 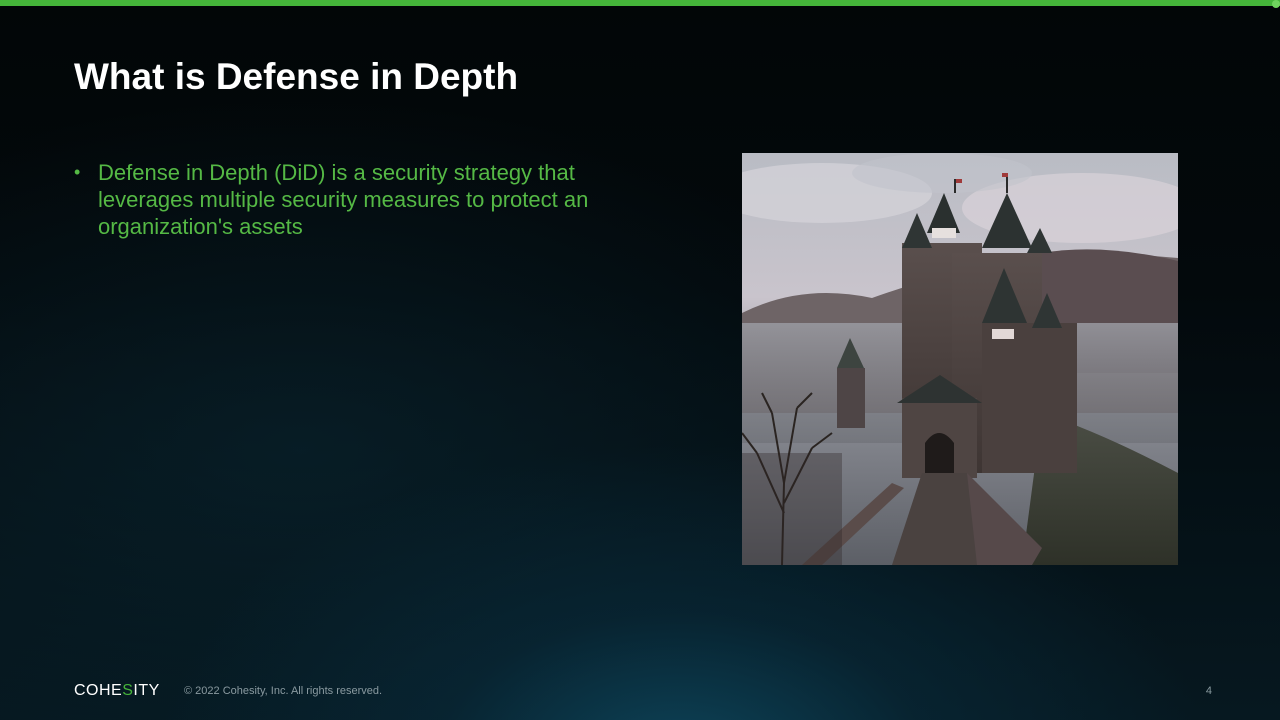 I want to click on logo-text-part2: ITY, so click(x=146, y=690).